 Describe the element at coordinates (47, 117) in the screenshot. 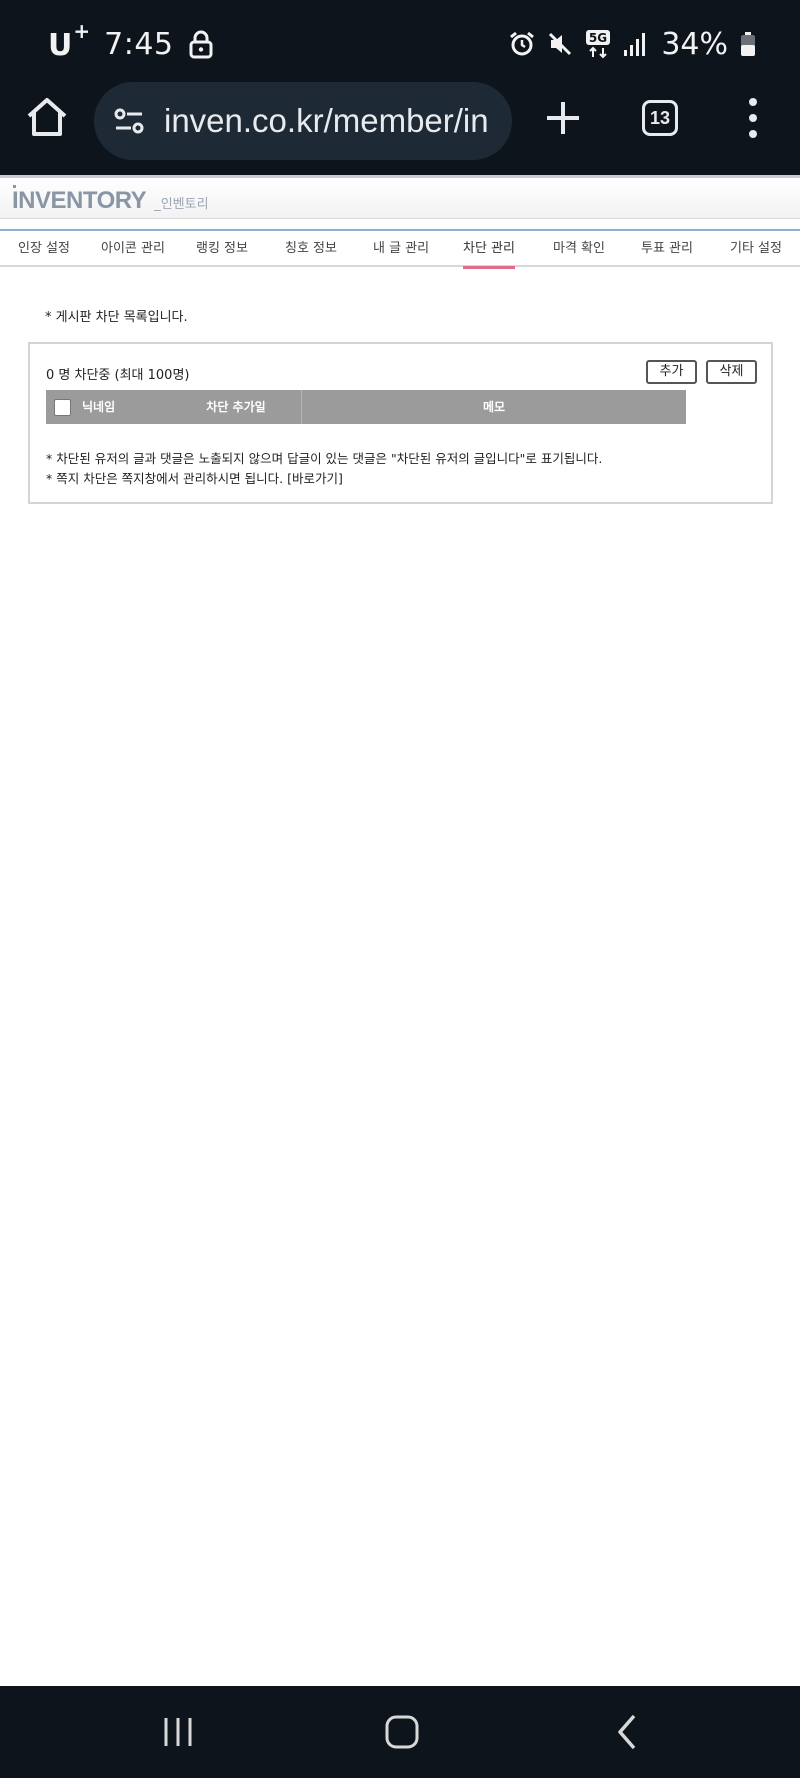

I see `home-icon` at that location.